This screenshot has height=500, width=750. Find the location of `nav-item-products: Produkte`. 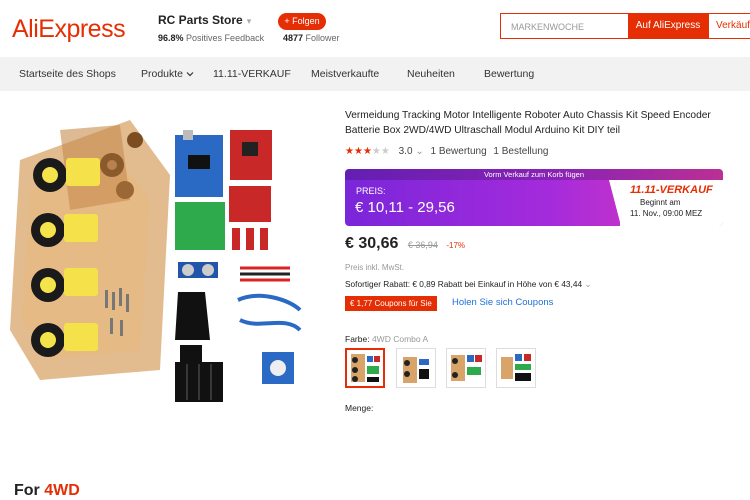

nav-item-products: Produkte is located at coordinates (167, 74).